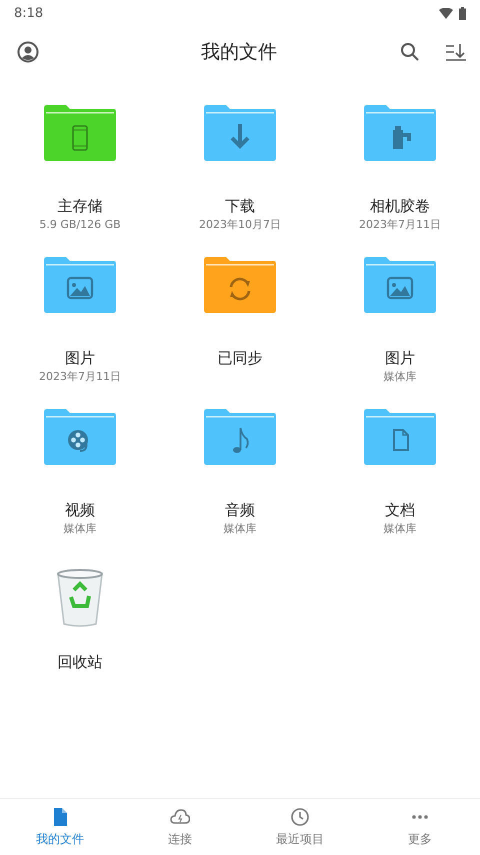 Image resolution: width=480 pixels, height=855 pixels. I want to click on folder-name: 已同步, so click(240, 358).